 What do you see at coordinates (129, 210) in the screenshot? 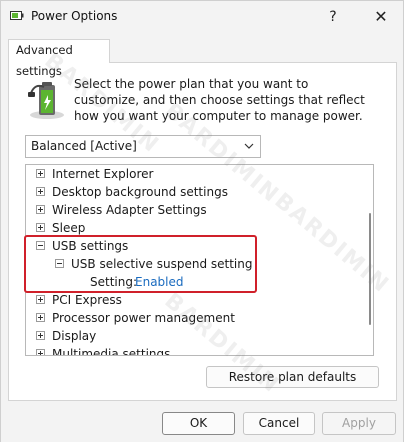
I see `tree-item-label: Wireless Adapter Settings` at bounding box center [129, 210].